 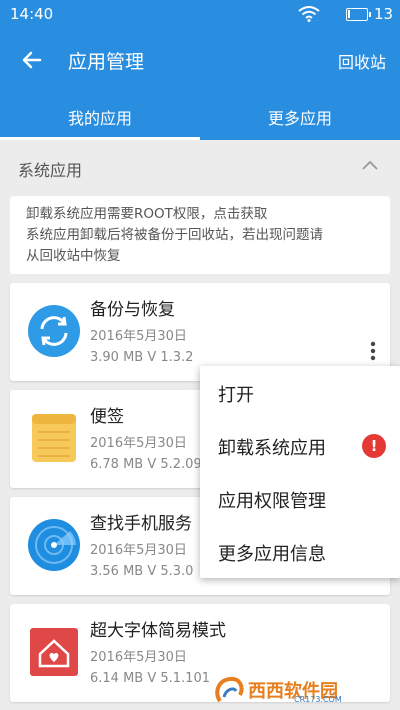 What do you see at coordinates (229, 689) in the screenshot?
I see `site-logo-icon` at bounding box center [229, 689].